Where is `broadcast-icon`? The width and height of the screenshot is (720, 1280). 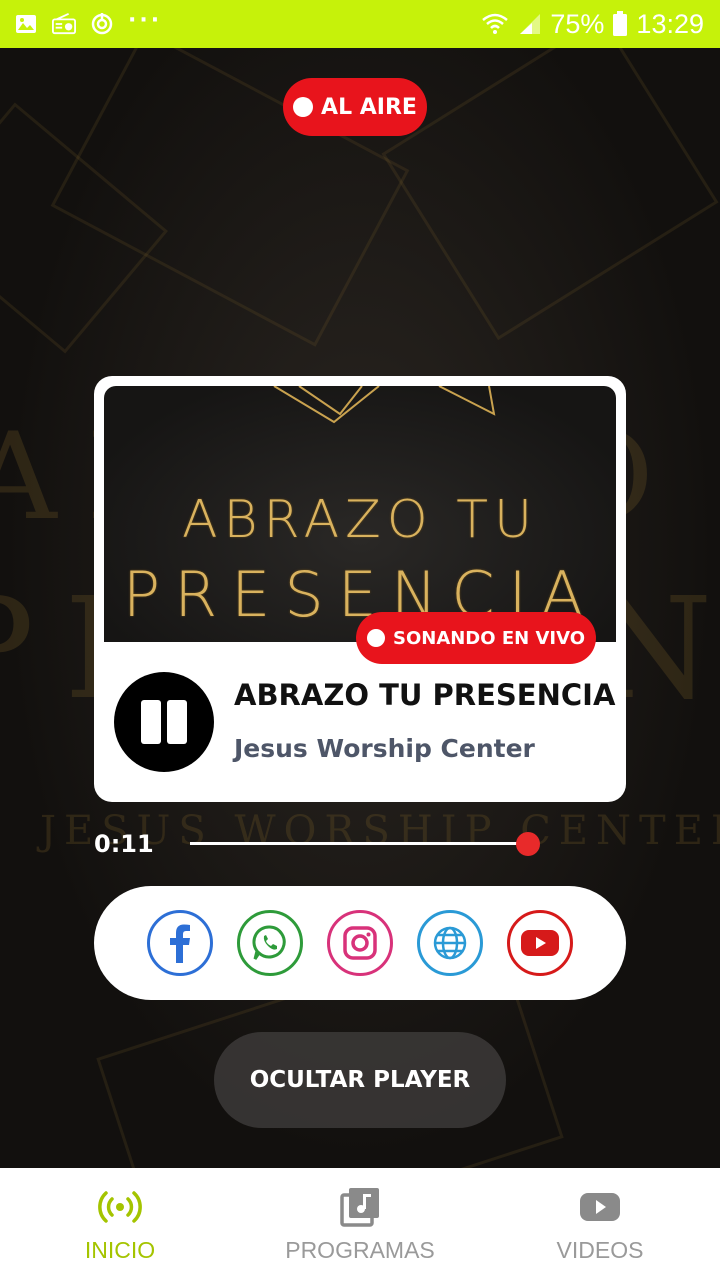
broadcast-icon is located at coordinates (120, 1206).